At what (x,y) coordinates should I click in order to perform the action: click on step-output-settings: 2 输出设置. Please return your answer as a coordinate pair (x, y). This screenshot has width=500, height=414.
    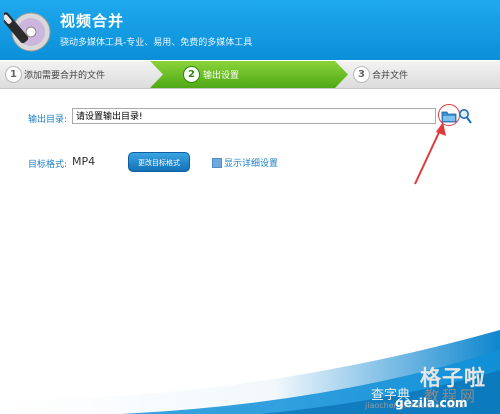
    Looking at the image, I should click on (255, 74).